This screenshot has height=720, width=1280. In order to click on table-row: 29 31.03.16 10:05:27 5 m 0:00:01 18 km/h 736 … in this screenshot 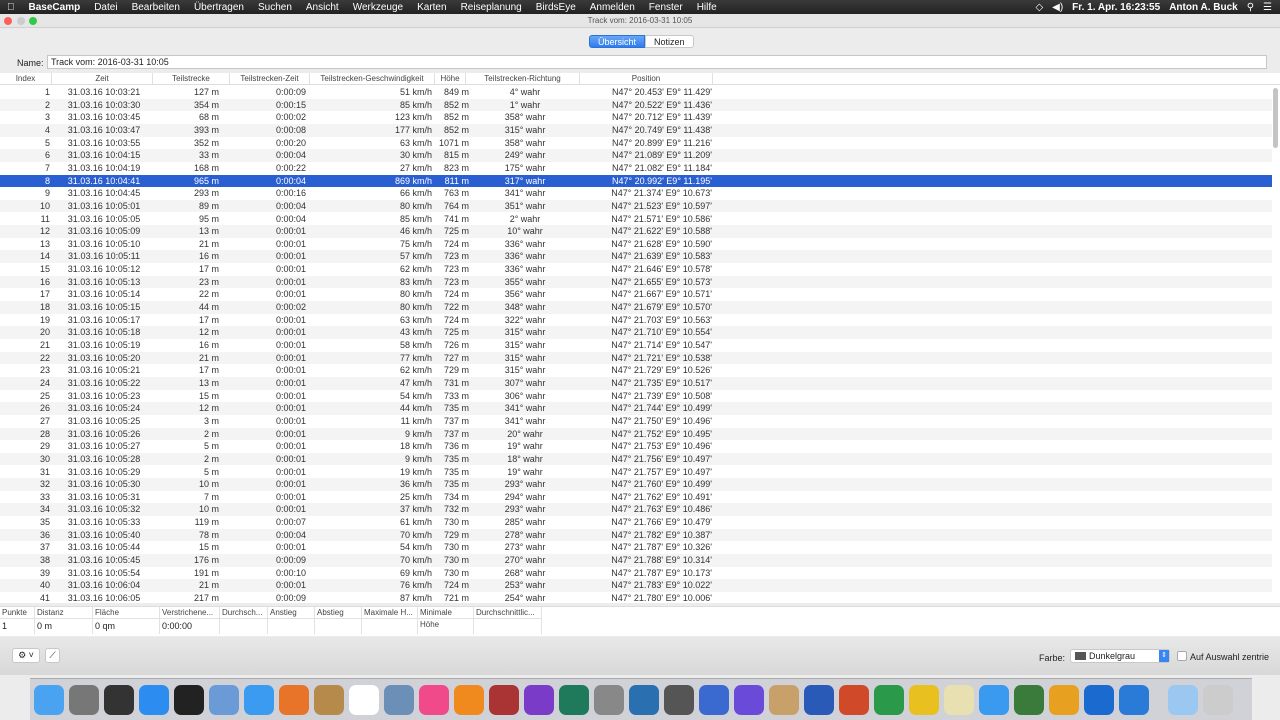, I will do `click(636, 446)`.